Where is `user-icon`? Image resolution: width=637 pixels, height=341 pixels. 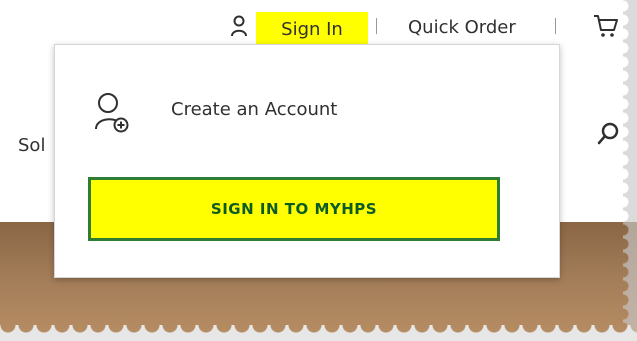
user-icon is located at coordinates (239, 26).